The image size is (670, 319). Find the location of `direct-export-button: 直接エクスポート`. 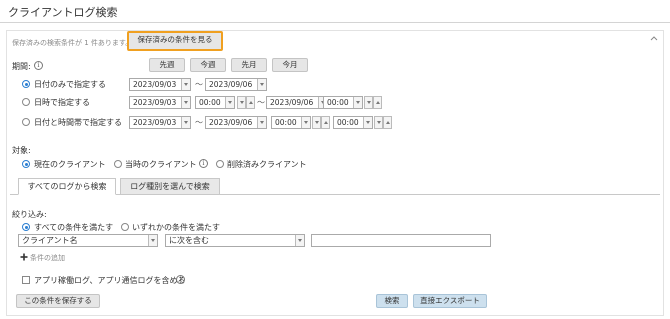

direct-export-button: 直接エクスポート is located at coordinates (450, 301).